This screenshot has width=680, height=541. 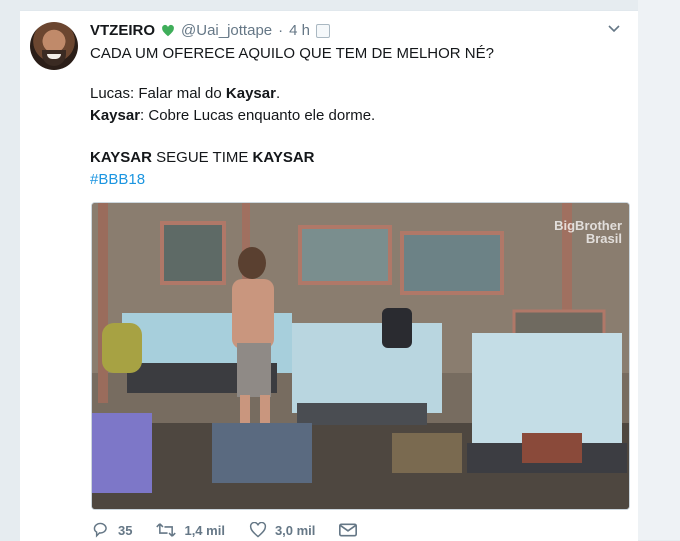 I want to click on line4-mid: SEGUE TIME, so click(x=202, y=157).